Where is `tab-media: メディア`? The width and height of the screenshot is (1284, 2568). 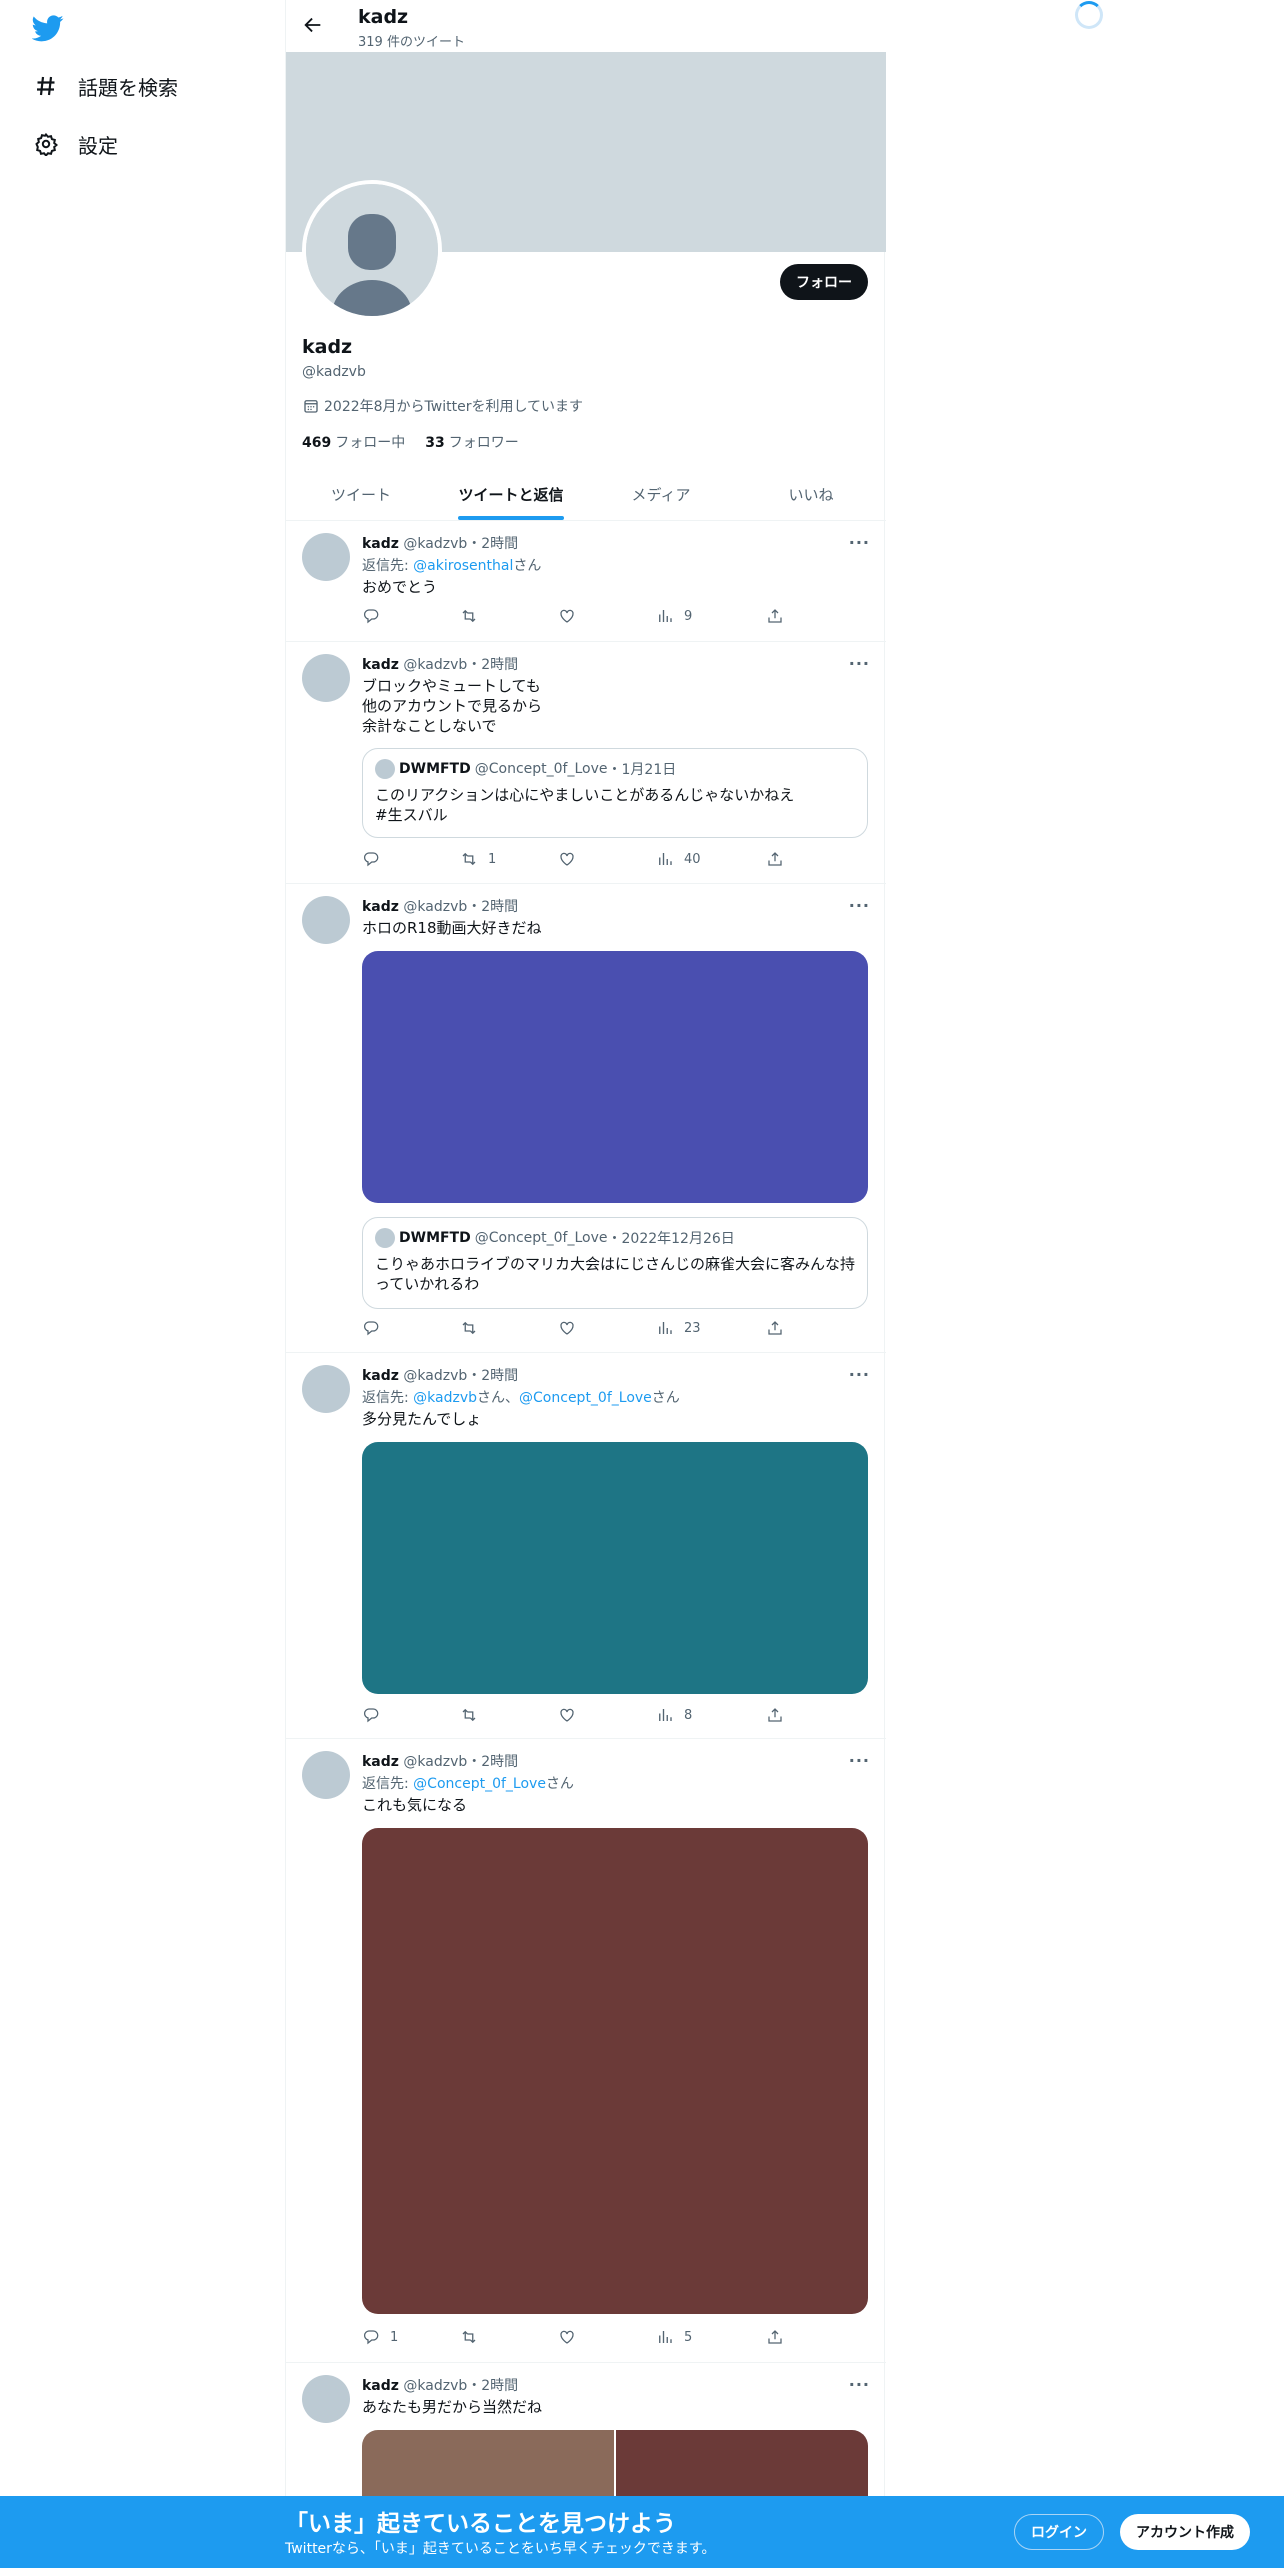
tab-media: メディア is located at coordinates (661, 494).